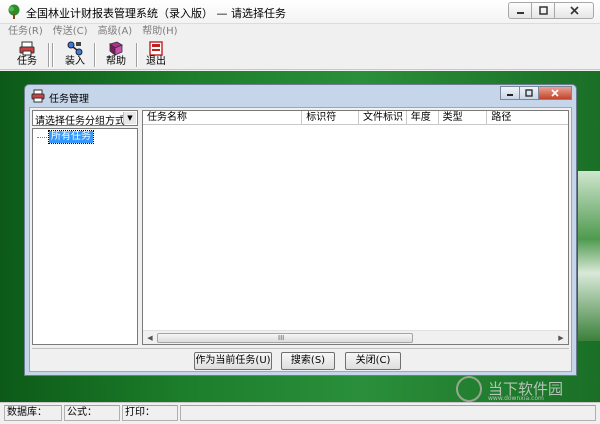 Image resolution: width=600 pixels, height=424 pixels. I want to click on status-database: 数据库：, so click(33, 413).